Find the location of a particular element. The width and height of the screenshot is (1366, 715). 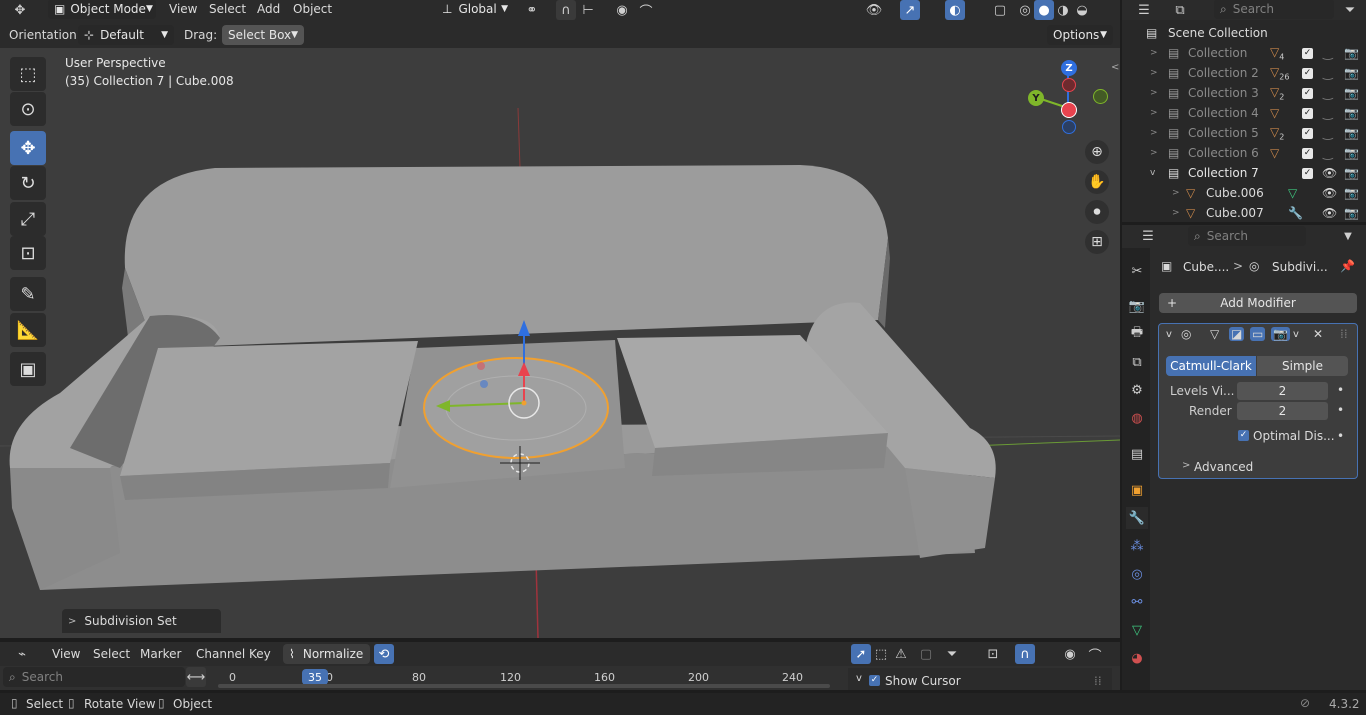

timeline-scrollbar is located at coordinates (524, 686).